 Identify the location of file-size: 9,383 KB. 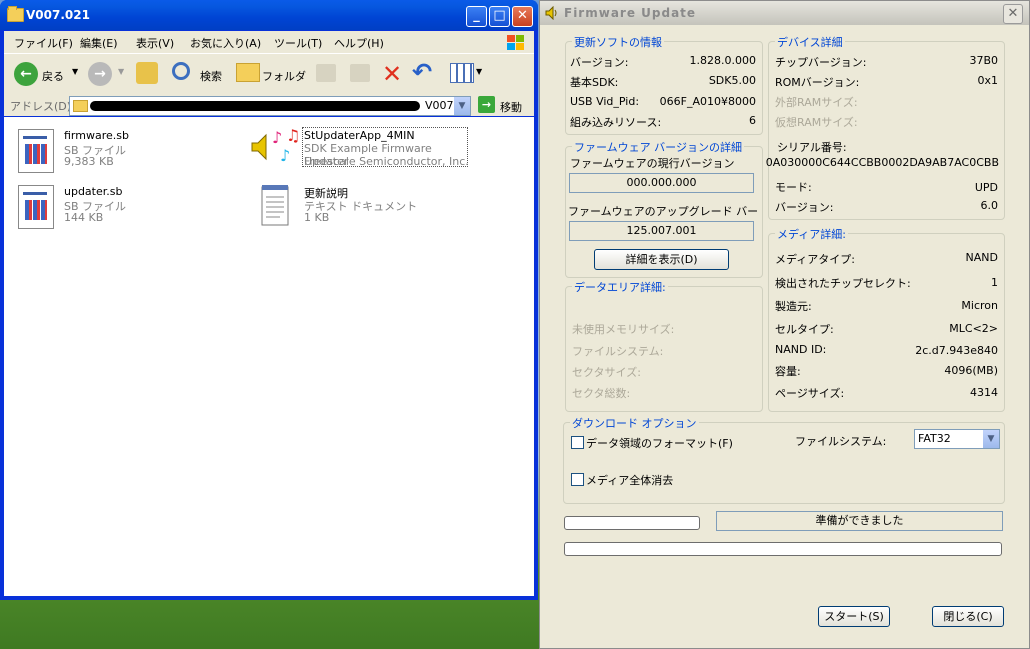
(89, 161).